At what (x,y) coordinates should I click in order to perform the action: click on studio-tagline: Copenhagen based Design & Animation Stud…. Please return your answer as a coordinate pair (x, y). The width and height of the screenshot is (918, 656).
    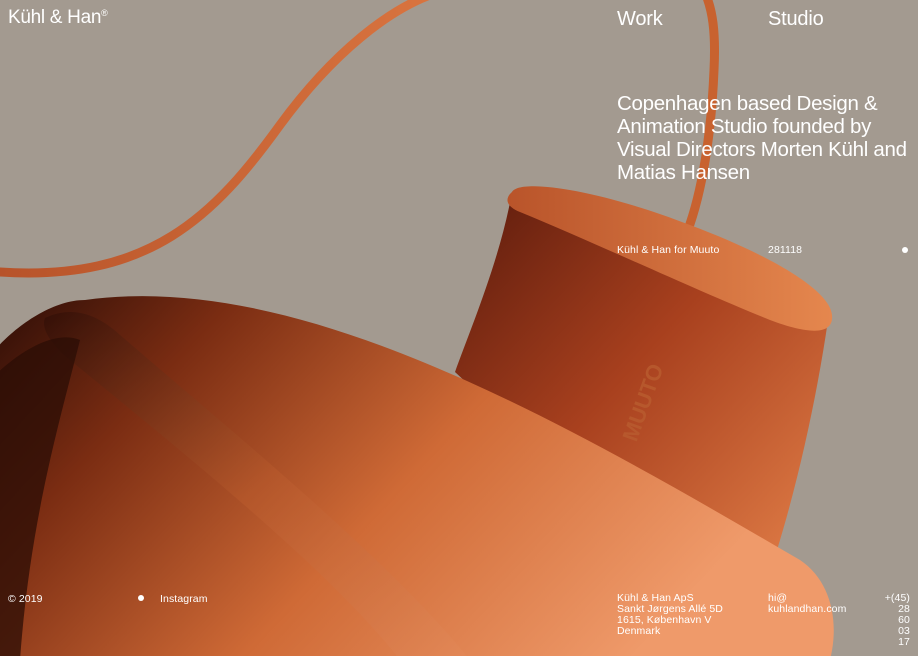
    Looking at the image, I should click on (762, 138).